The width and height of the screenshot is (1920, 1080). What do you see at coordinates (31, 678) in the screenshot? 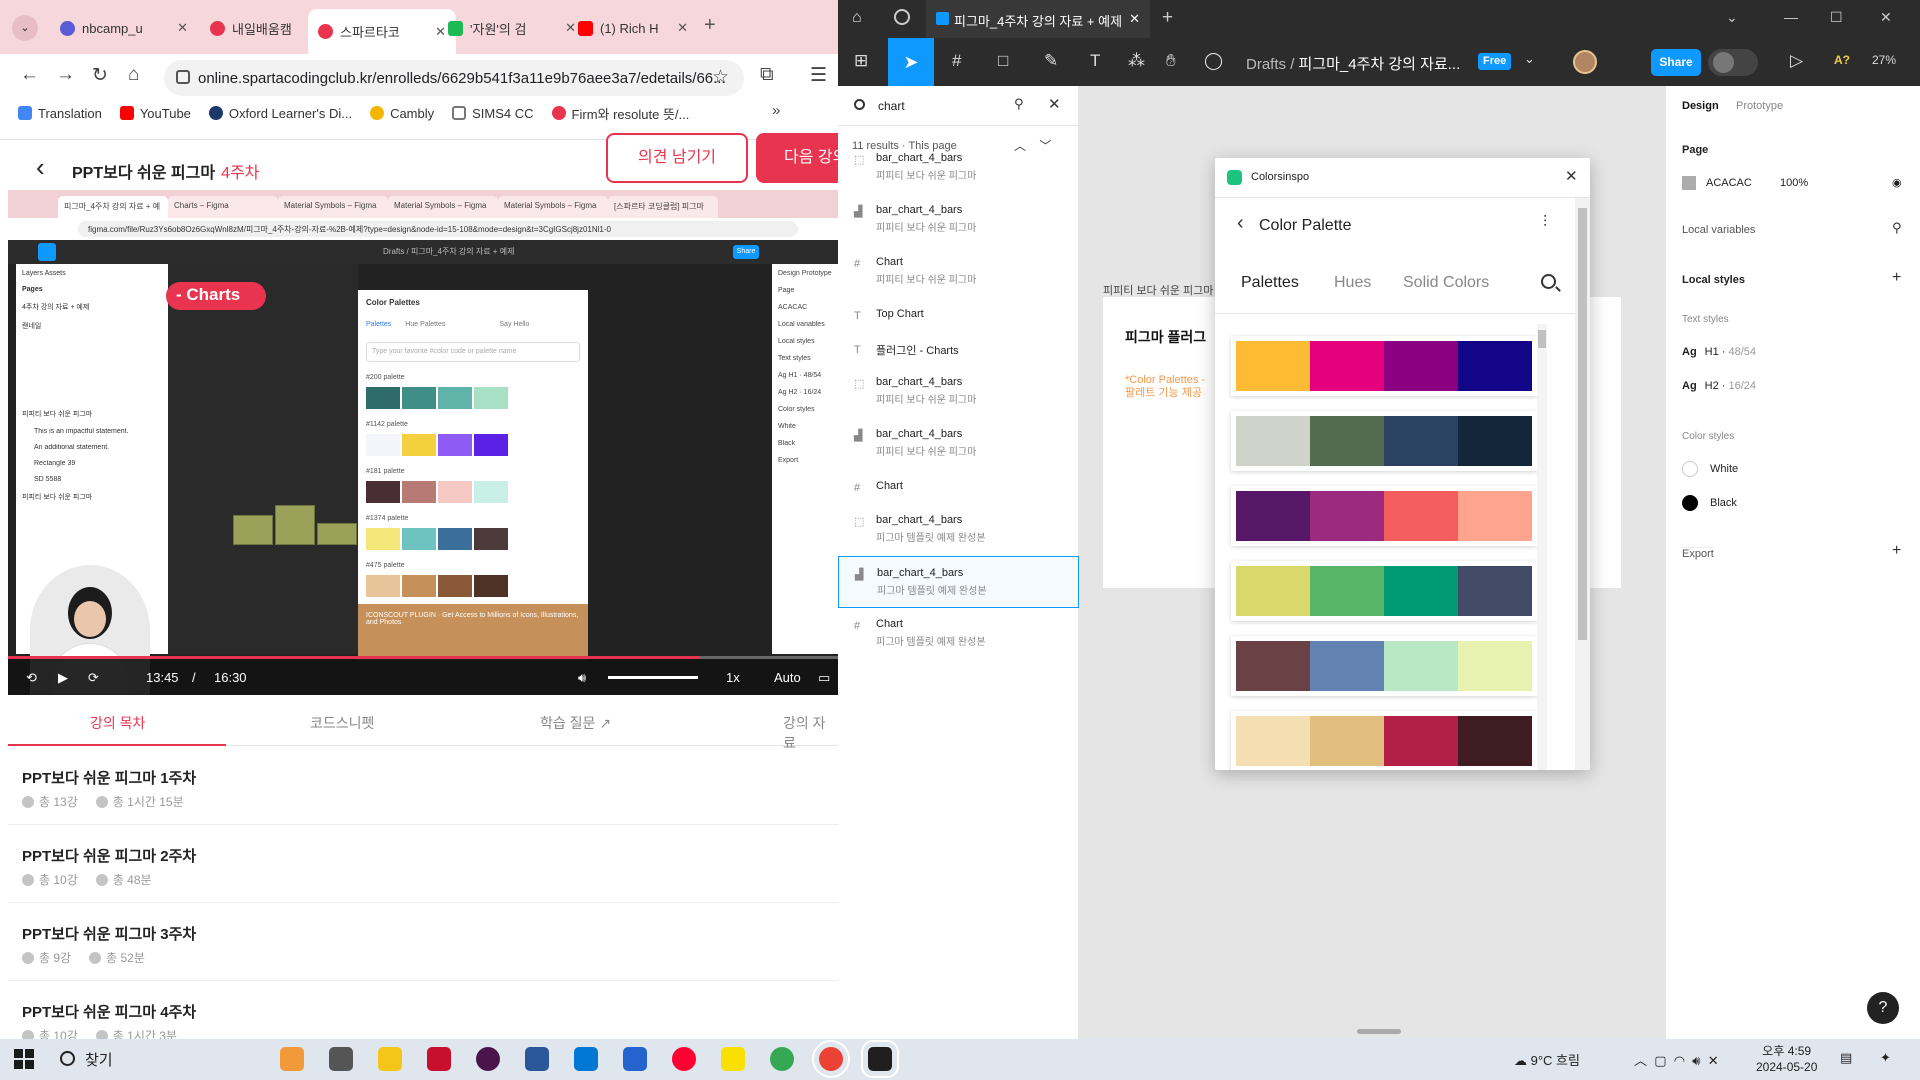
I see `rewind-10-icon: ⟲` at bounding box center [31, 678].